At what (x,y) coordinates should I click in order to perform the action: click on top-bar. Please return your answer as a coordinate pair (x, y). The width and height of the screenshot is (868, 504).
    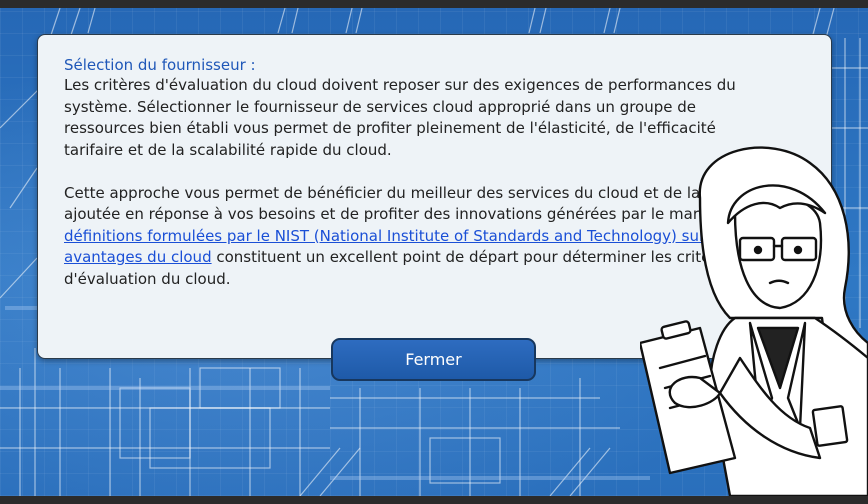
    Looking at the image, I should click on (434, 4).